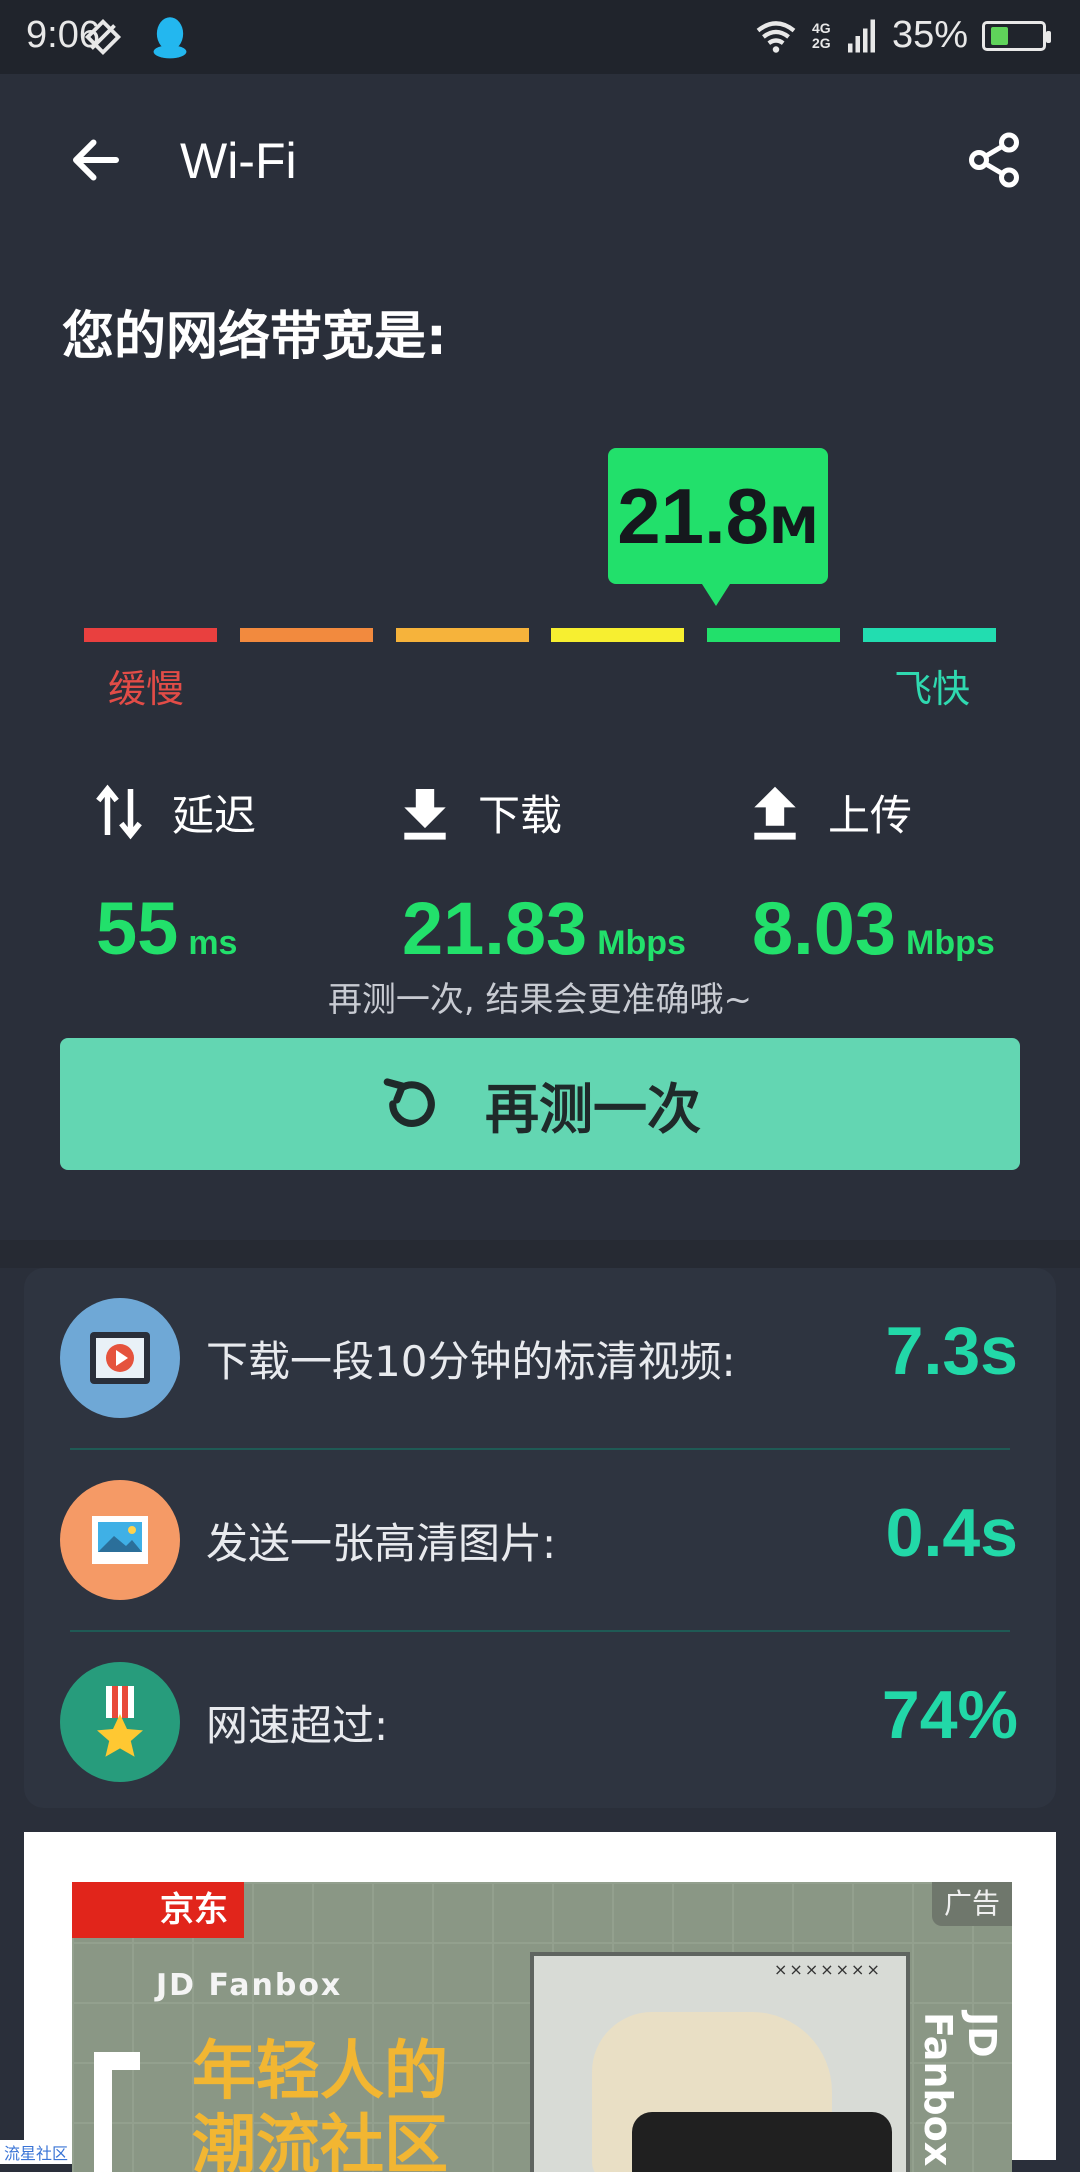 Image resolution: width=1080 pixels, height=2172 pixels. Describe the element at coordinates (471, 1361) in the screenshot. I see `result-text: 下载一段10分钟的标清视频:` at that location.